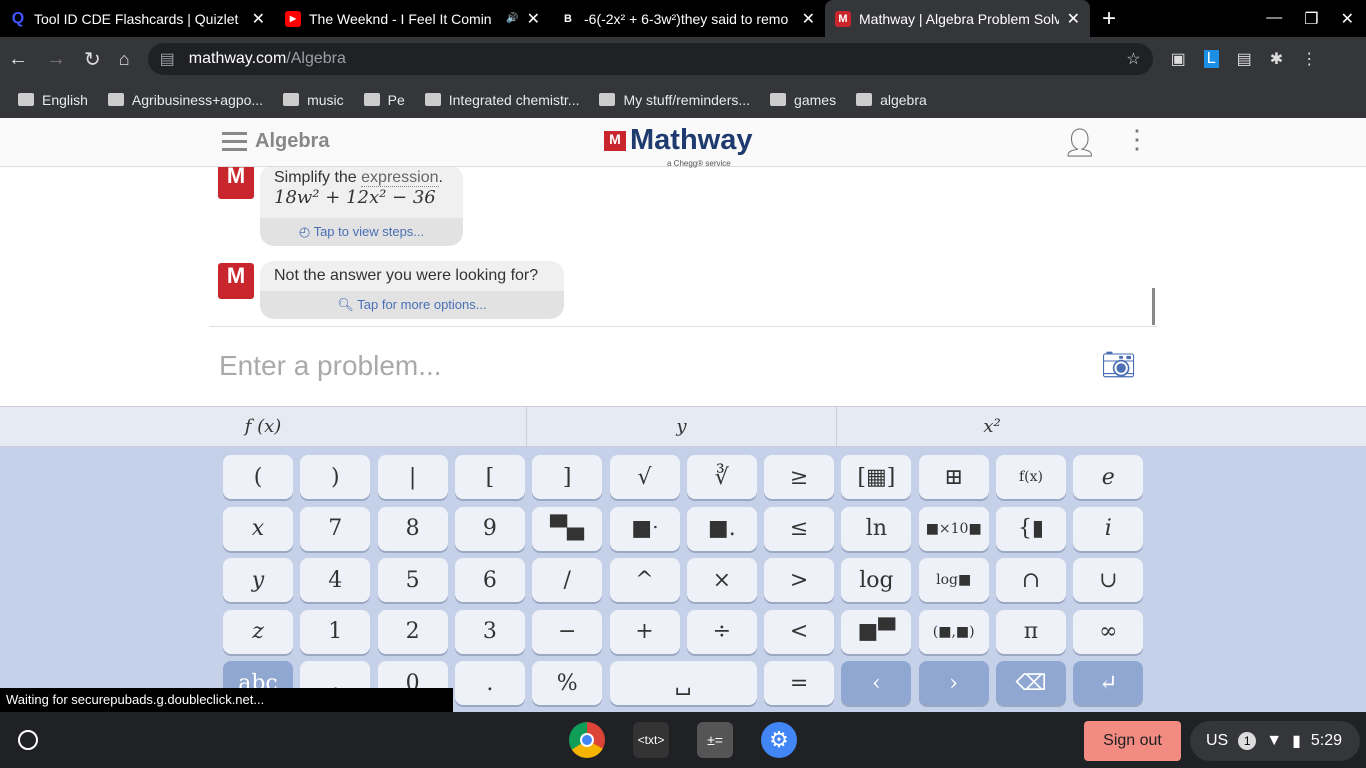 The image size is (1366, 768). What do you see at coordinates (1108, 683) in the screenshot?
I see `key: ↵` at bounding box center [1108, 683].